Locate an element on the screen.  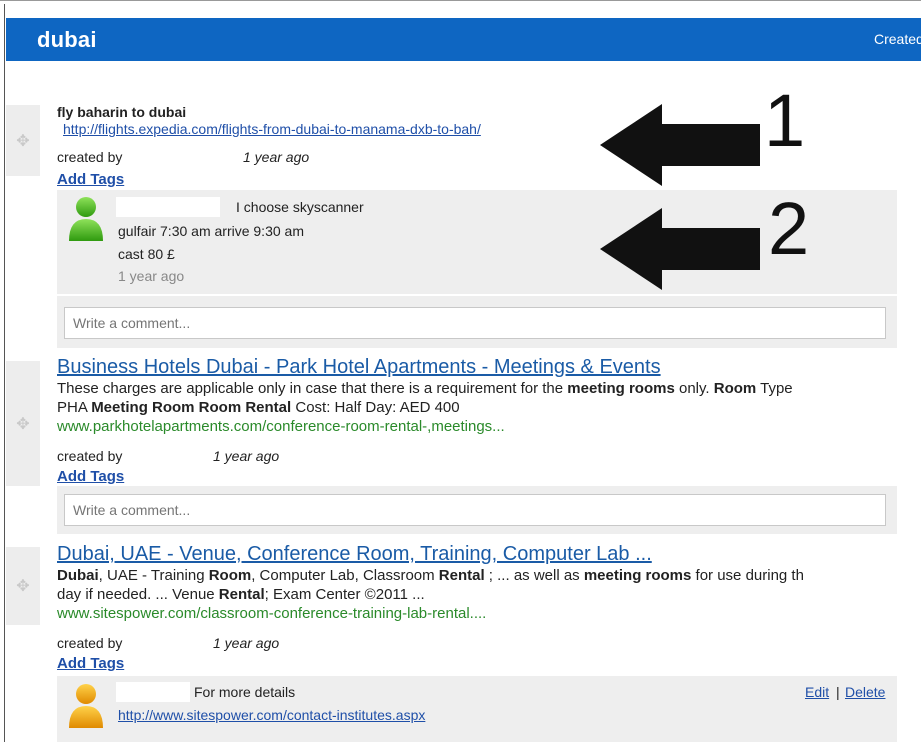
annotation-number: 2 is located at coordinates (789, 228).